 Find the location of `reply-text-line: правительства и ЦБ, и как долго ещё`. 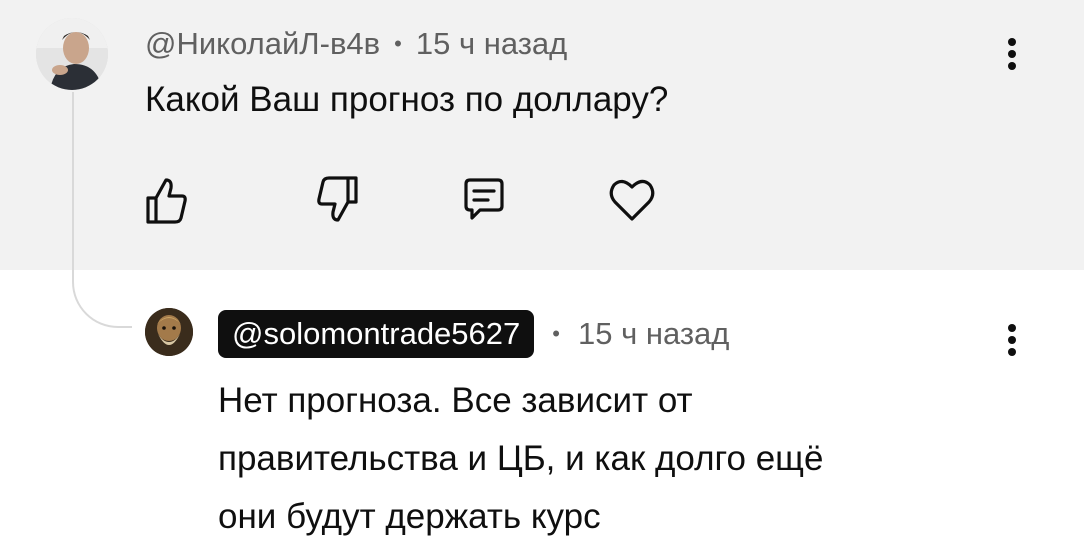

reply-text-line: правительства и ЦБ, и как долго ещё is located at coordinates (521, 458).